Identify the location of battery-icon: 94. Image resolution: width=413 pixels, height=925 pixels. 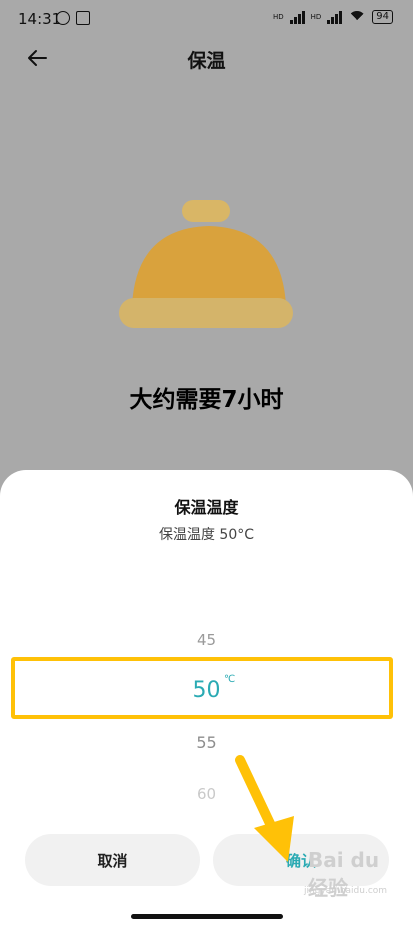
(382, 17).